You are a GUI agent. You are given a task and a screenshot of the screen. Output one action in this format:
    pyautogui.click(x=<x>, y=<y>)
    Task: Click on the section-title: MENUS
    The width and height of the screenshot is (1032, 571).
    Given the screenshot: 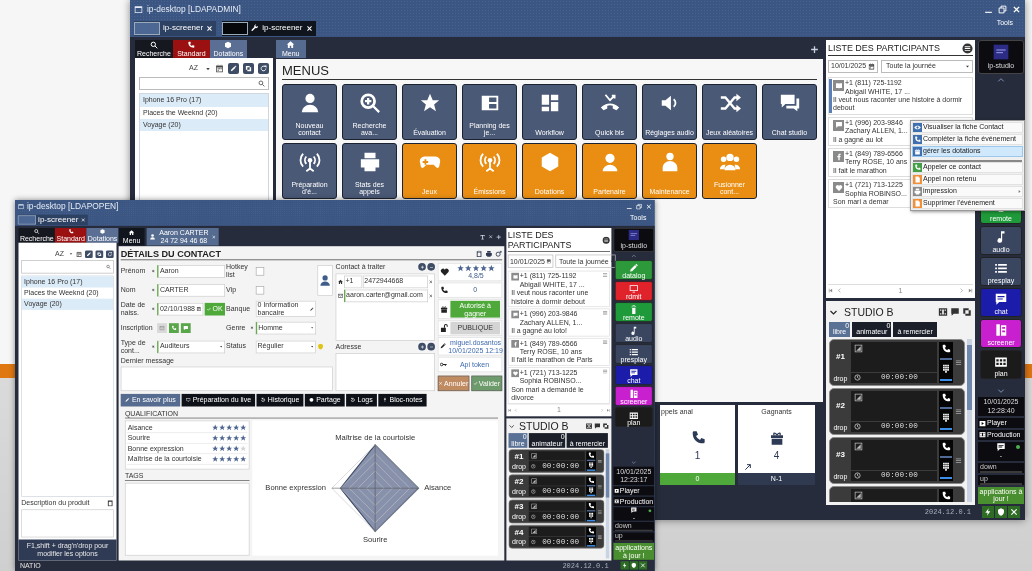 What is the action you would take?
    pyautogui.click(x=549, y=71)
    